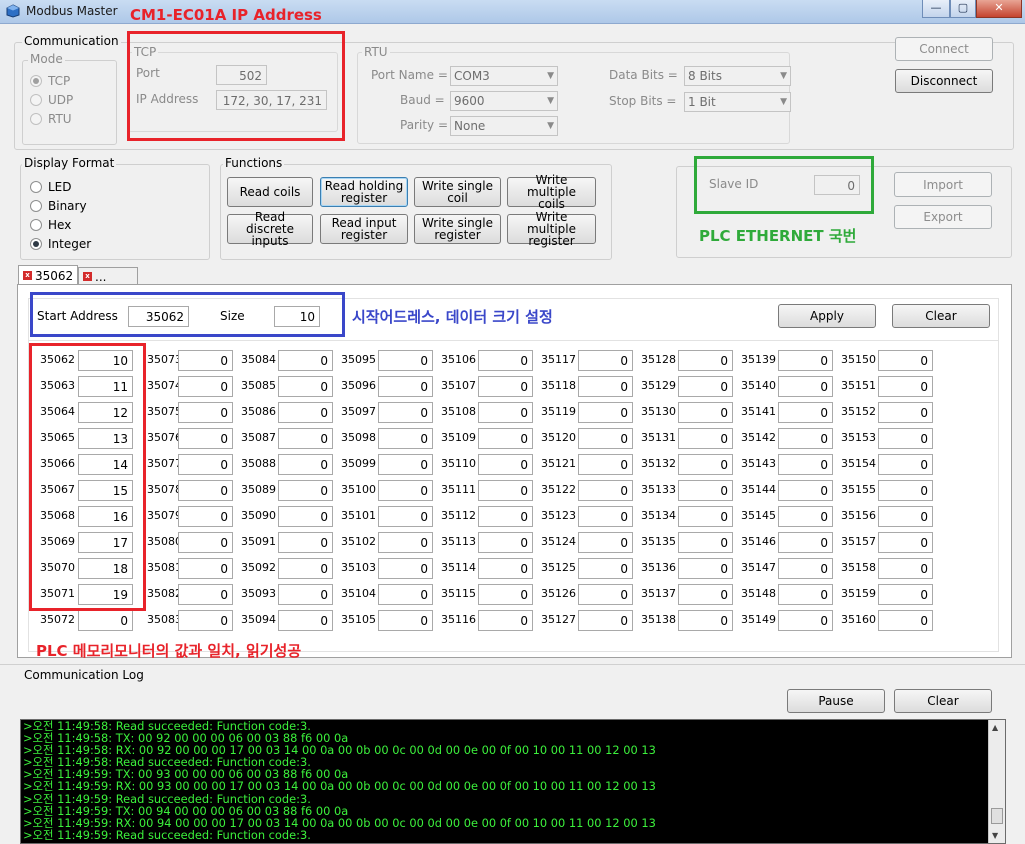 The height and width of the screenshot is (844, 1025). What do you see at coordinates (944, 81) in the screenshot?
I see `disconnect-button: Disconnect` at bounding box center [944, 81].